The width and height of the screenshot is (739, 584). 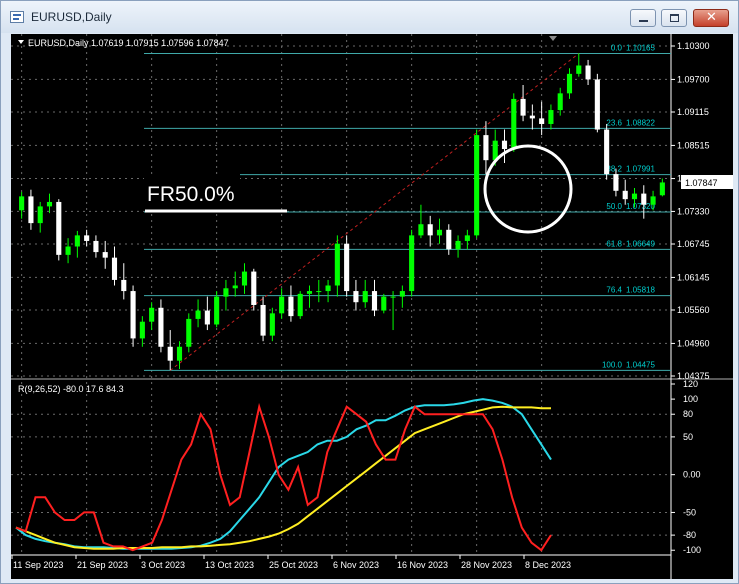 I want to click on time-tick-label: 8 Dec 2023, so click(x=548, y=565).